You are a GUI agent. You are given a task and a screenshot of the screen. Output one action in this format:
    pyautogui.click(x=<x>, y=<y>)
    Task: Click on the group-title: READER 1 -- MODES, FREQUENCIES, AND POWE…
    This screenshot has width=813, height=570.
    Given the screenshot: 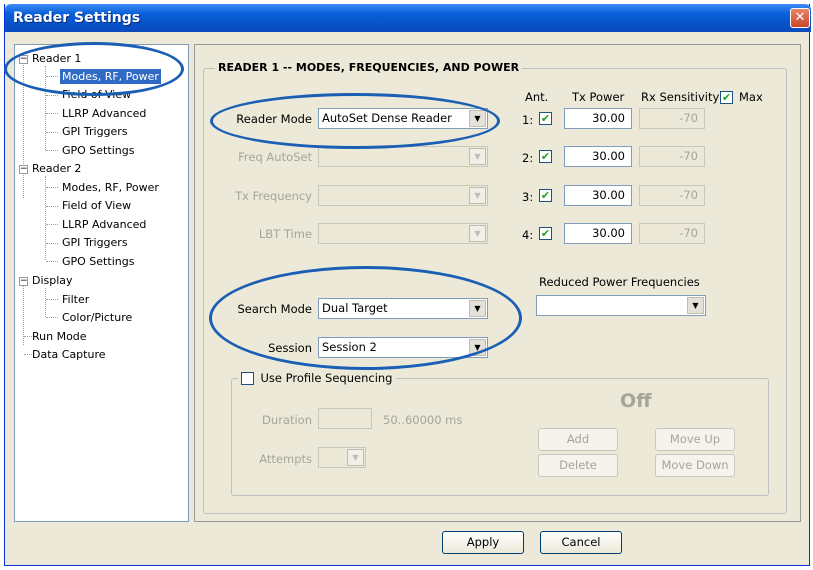 What is the action you would take?
    pyautogui.click(x=369, y=67)
    